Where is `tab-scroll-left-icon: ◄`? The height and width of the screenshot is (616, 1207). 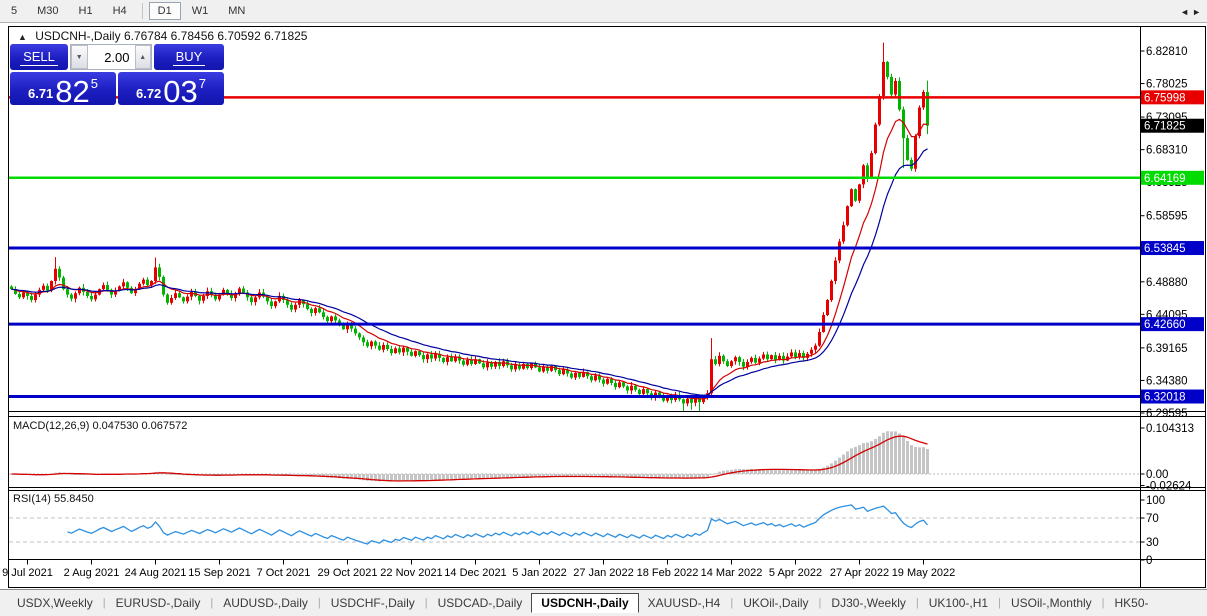
tab-scroll-left-icon: ◄ is located at coordinates (1186, 12).